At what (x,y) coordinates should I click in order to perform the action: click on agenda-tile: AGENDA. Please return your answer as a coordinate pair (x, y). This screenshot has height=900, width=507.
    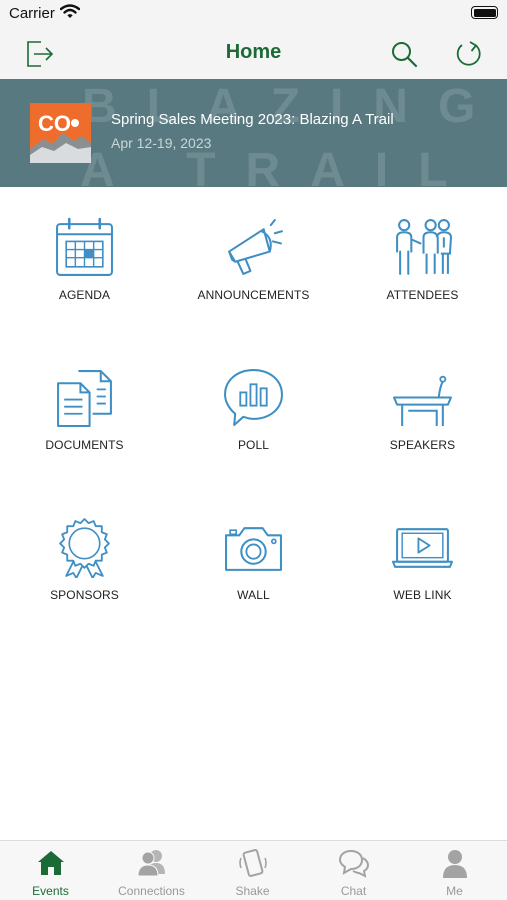
    Looking at the image, I should click on (84, 247).